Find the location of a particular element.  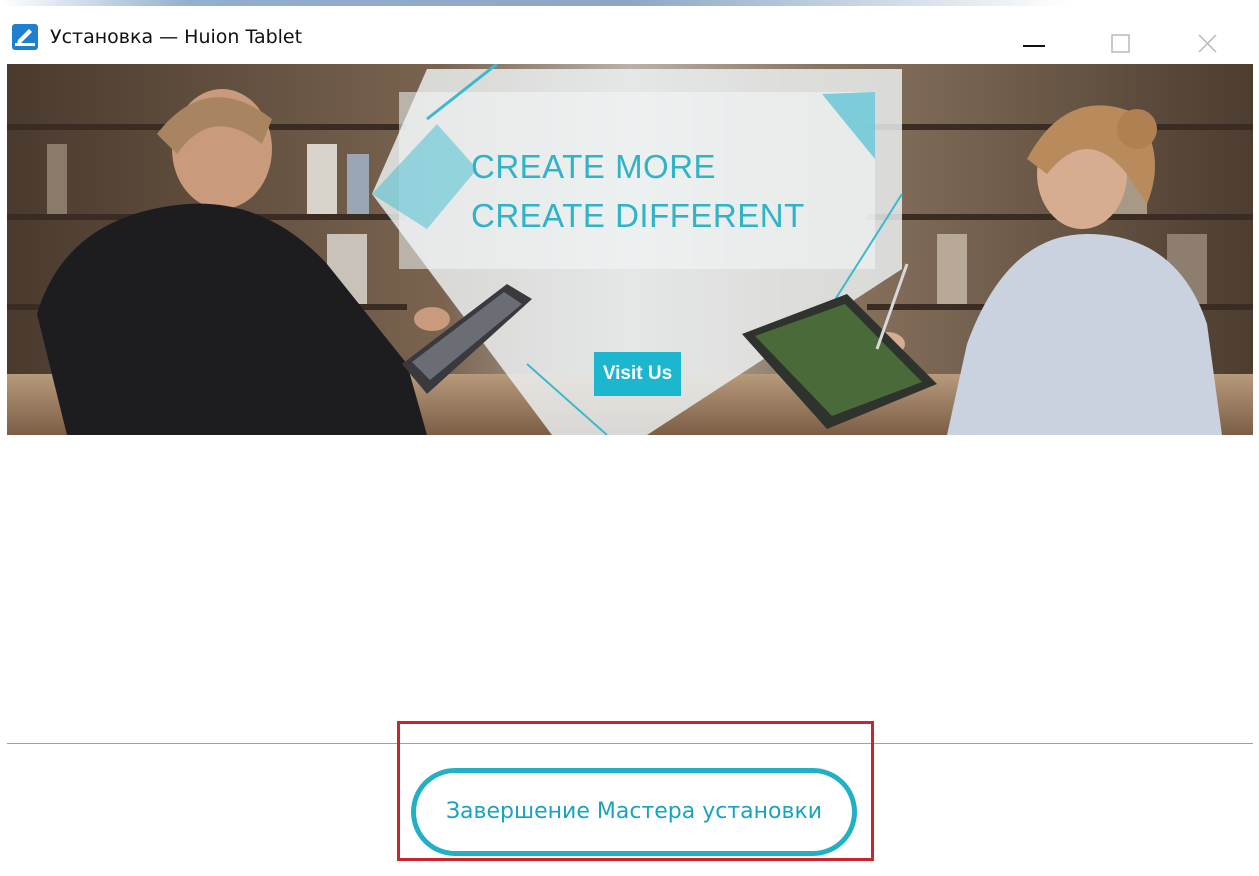

pen-tablet-icon is located at coordinates (25, 37).